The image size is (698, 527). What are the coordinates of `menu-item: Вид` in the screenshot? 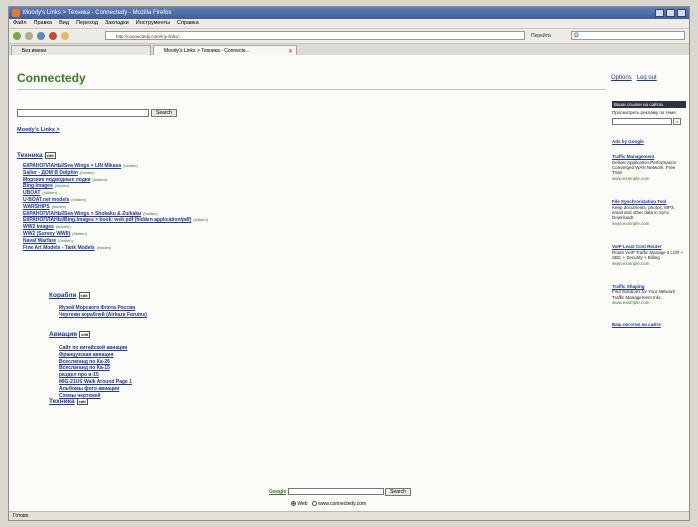 It's located at (64, 23).